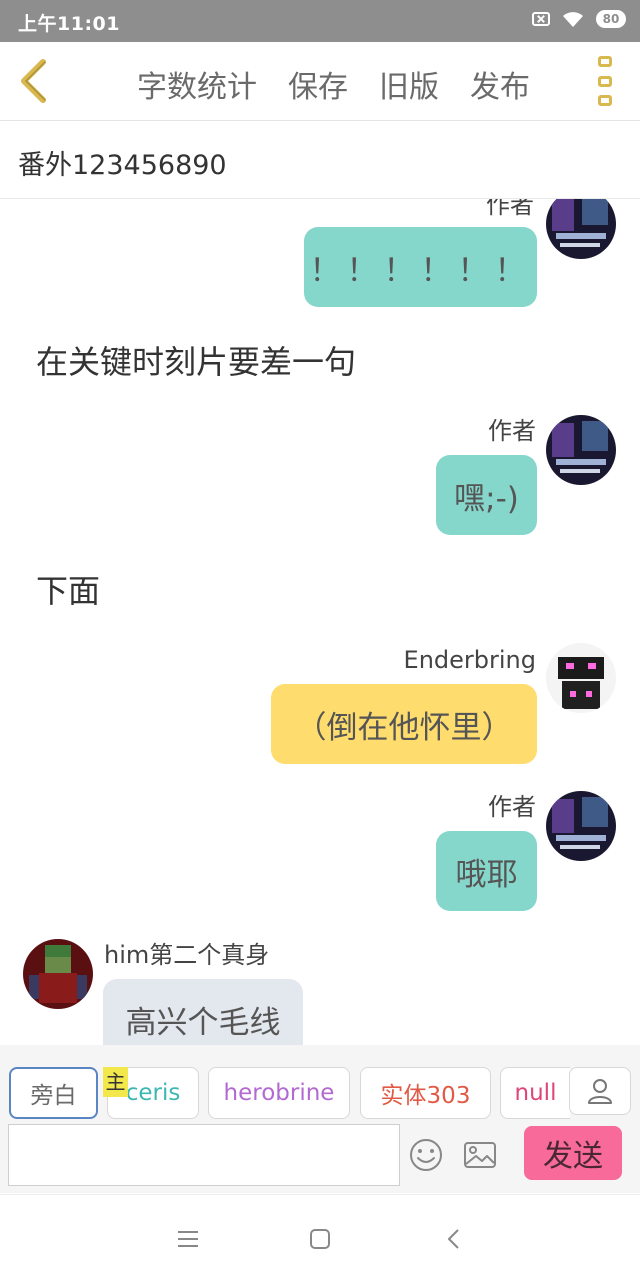  What do you see at coordinates (68, 589) in the screenshot?
I see `narration-text: 下面` at bounding box center [68, 589].